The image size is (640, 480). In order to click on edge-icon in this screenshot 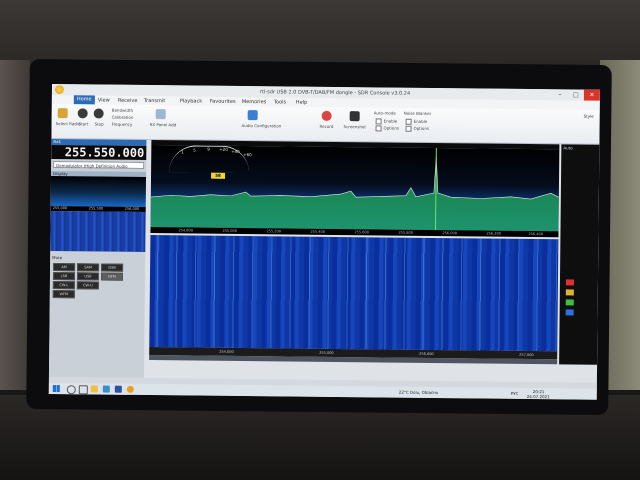, I will do `click(106, 389)`.